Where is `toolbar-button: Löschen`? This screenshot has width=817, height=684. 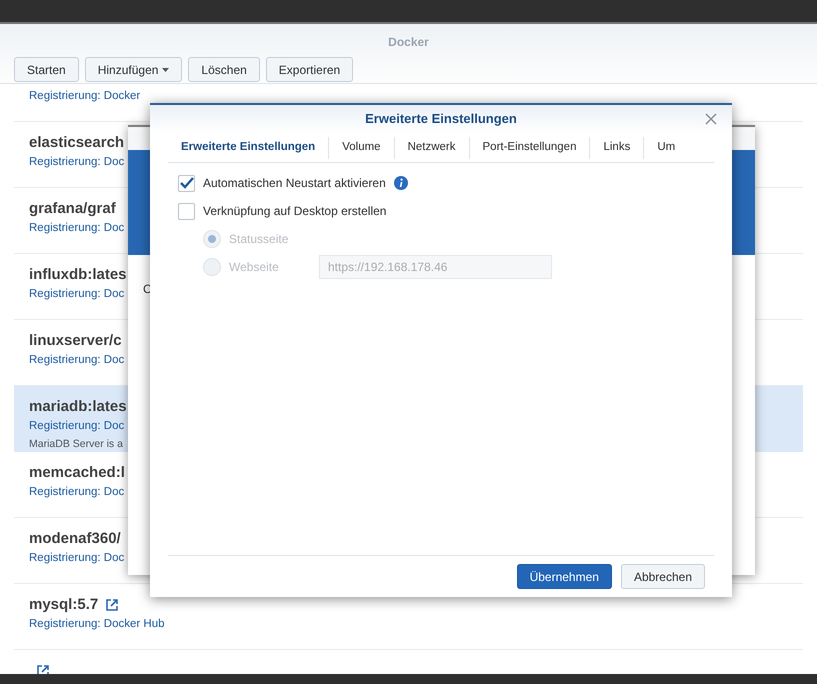
toolbar-button: Löschen is located at coordinates (224, 69).